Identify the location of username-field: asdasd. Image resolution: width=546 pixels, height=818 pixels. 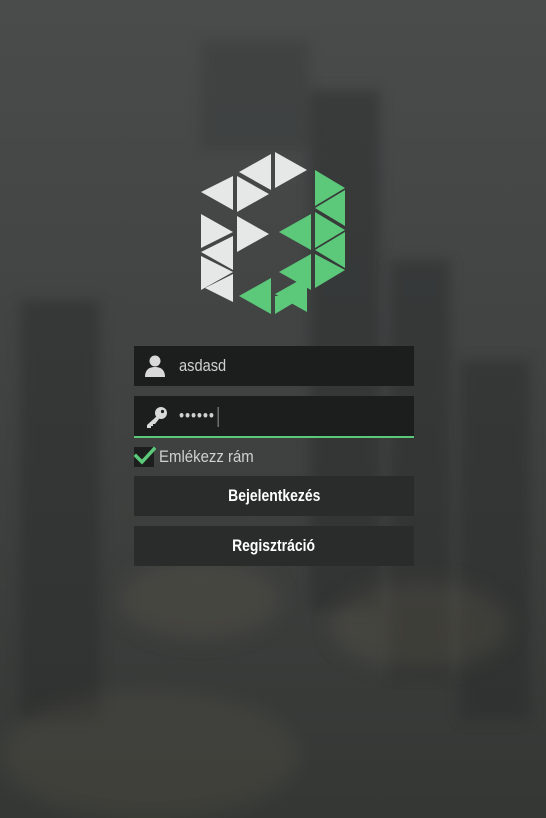
(274, 366).